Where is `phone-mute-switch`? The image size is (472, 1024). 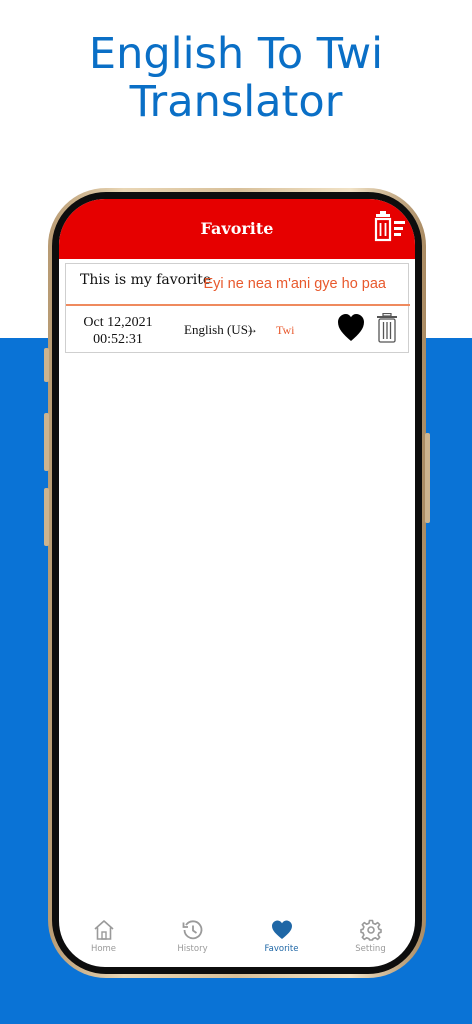
phone-mute-switch is located at coordinates (46, 365).